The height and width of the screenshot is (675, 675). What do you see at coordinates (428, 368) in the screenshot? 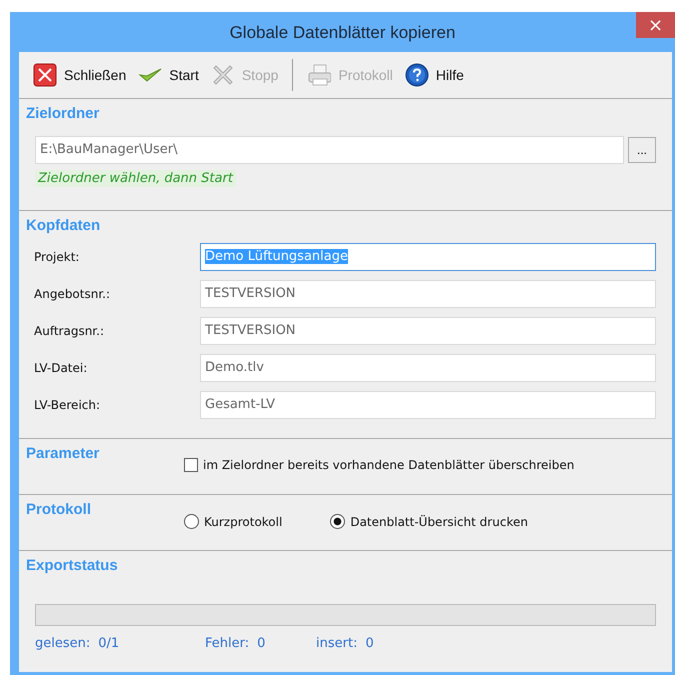
I see `input-field: Demo.tlv` at bounding box center [428, 368].